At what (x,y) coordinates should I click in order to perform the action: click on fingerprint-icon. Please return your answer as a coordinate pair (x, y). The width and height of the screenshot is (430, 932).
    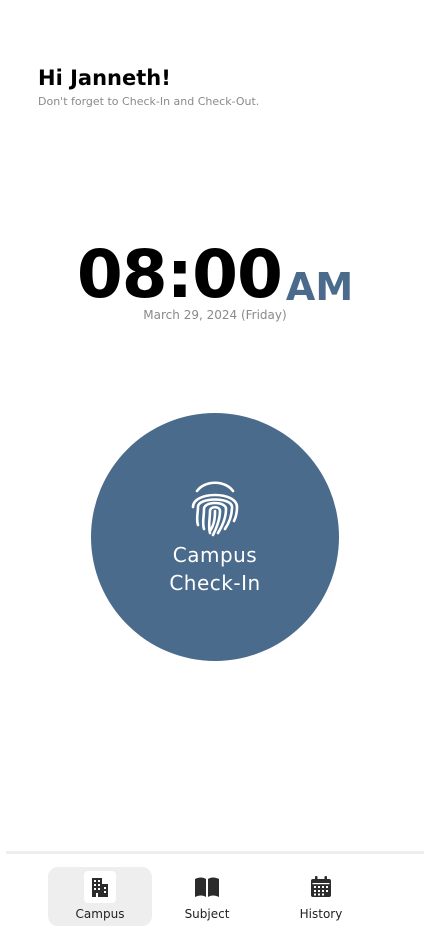
    Looking at the image, I should click on (215, 509).